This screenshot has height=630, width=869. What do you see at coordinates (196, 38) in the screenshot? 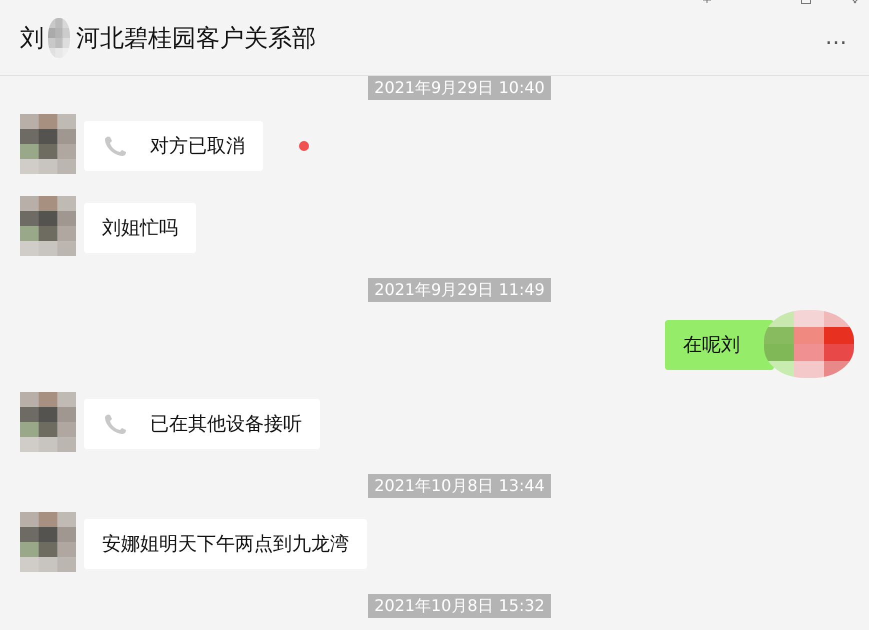
I see `chat-title: 河北碧桂园客户关系部` at bounding box center [196, 38].